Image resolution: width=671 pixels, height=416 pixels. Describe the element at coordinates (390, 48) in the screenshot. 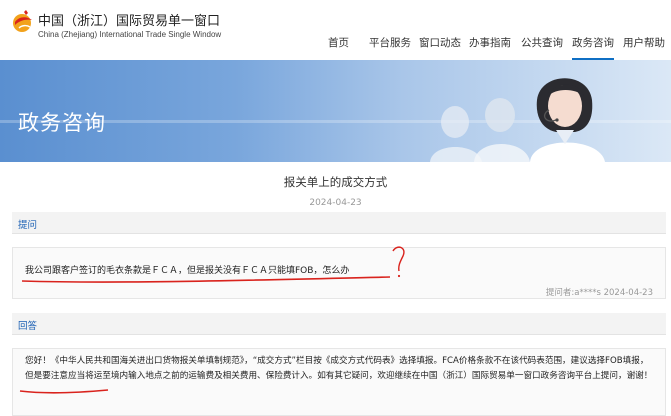

I see `nav-platform-services: 平台服务` at that location.